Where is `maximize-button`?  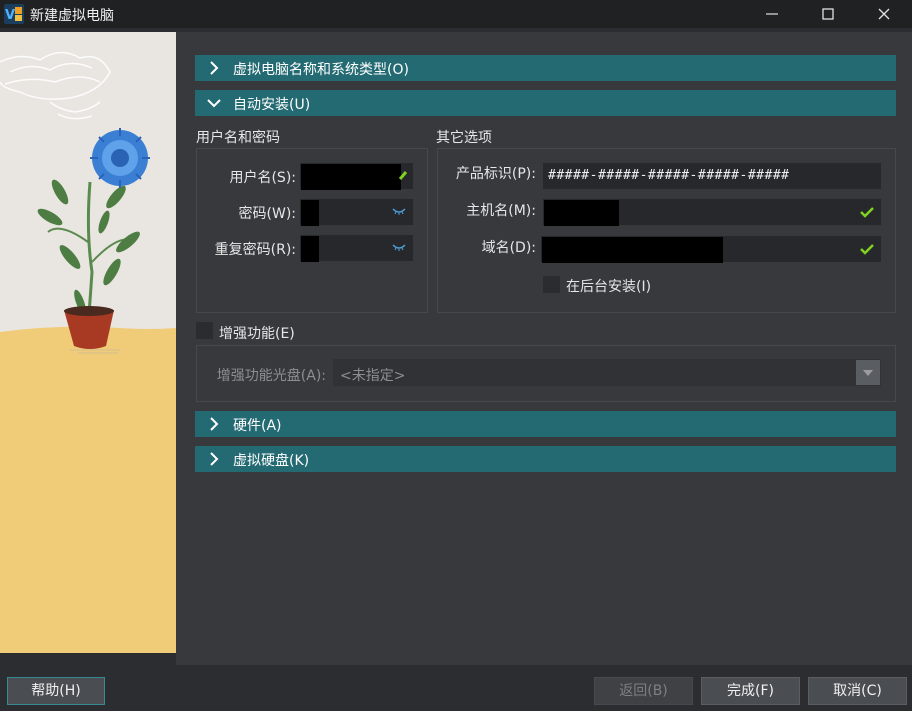 maximize-button is located at coordinates (828, 14).